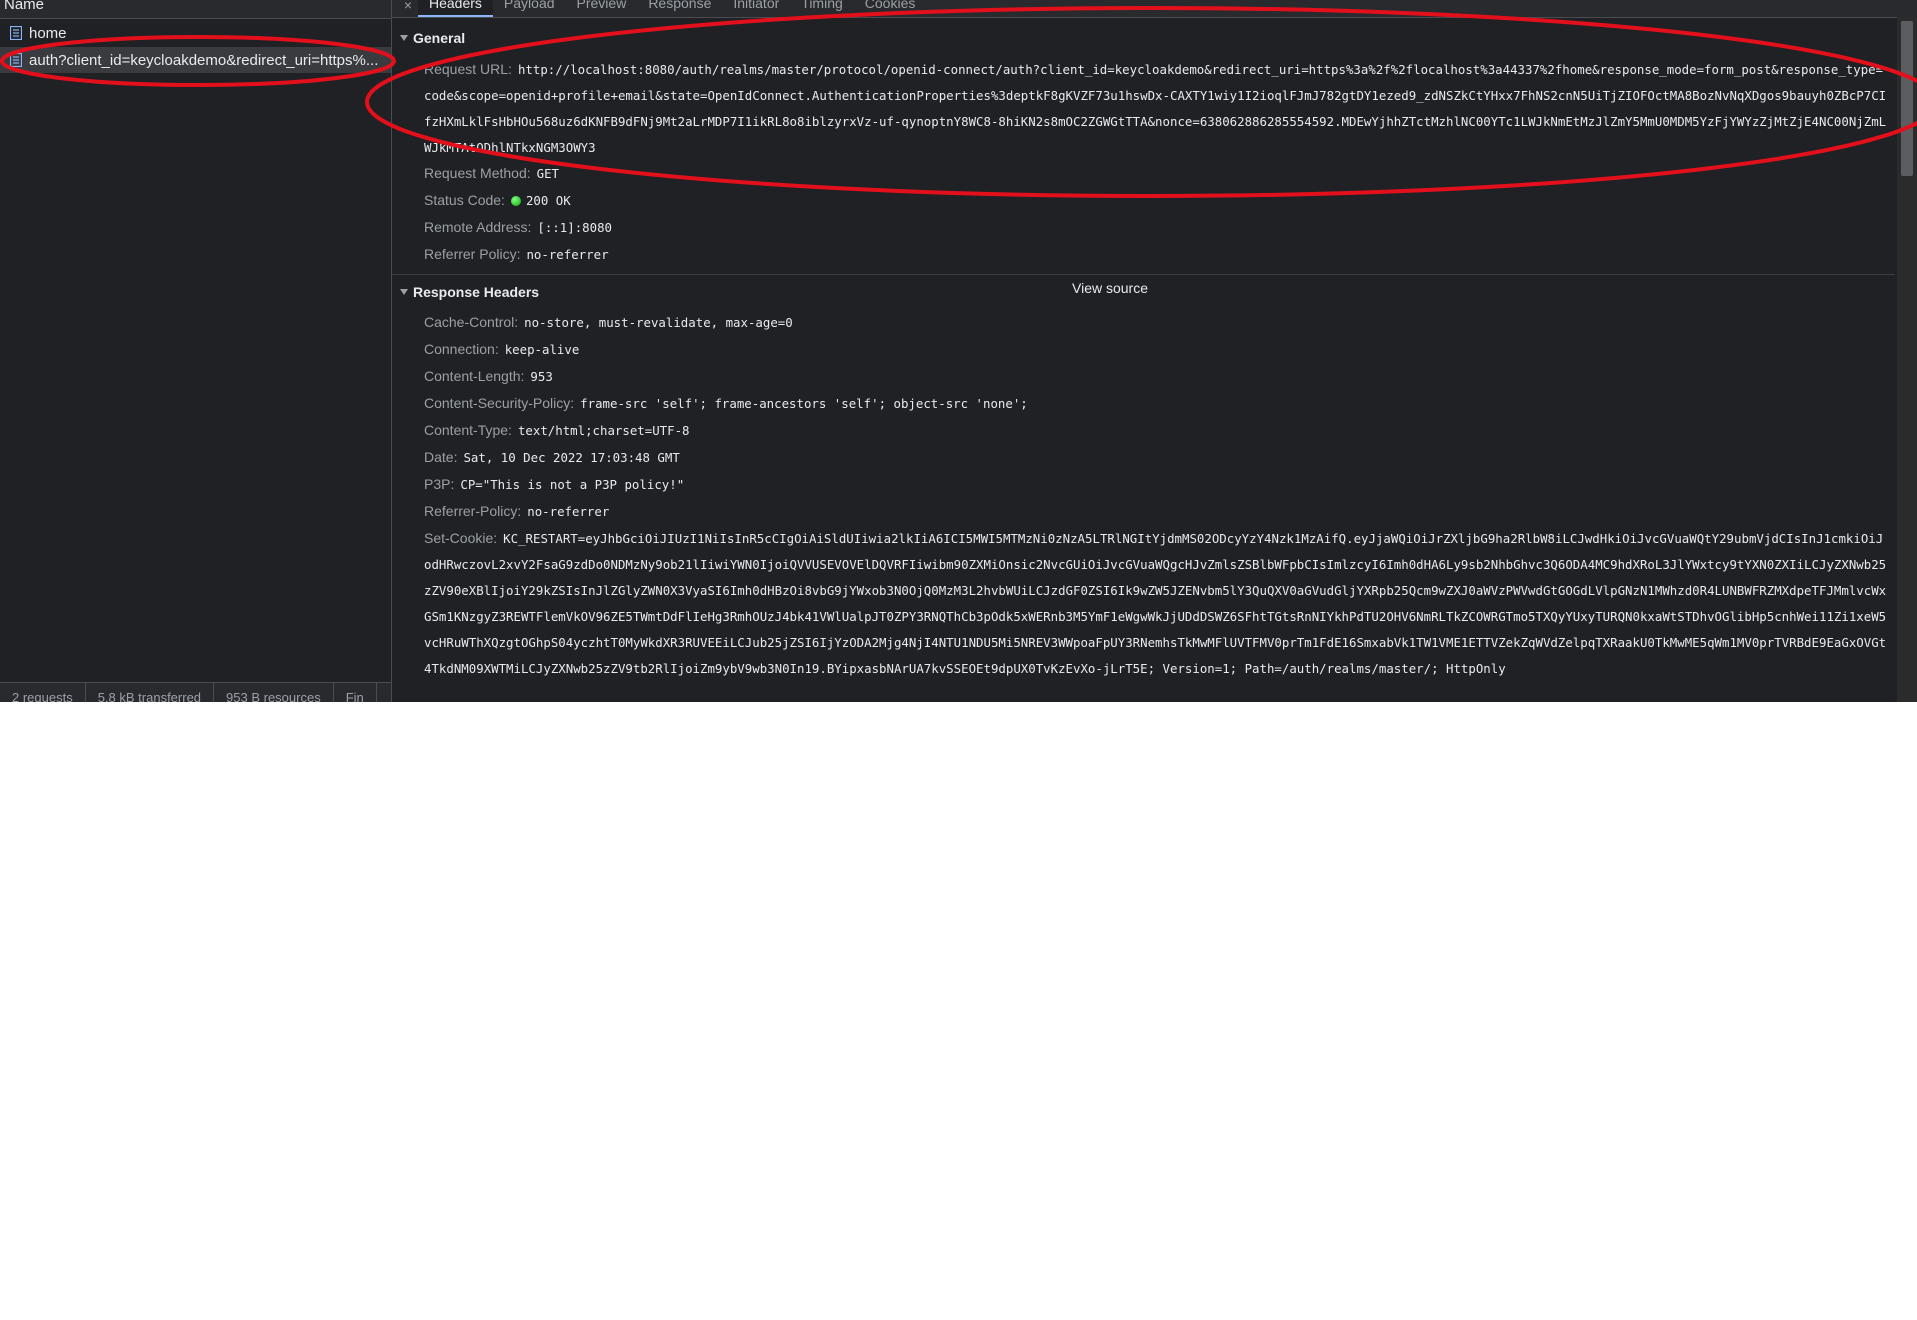 This screenshot has width=1917, height=1320. What do you see at coordinates (355, 692) in the screenshot?
I see `finish-time: Fin` at bounding box center [355, 692].